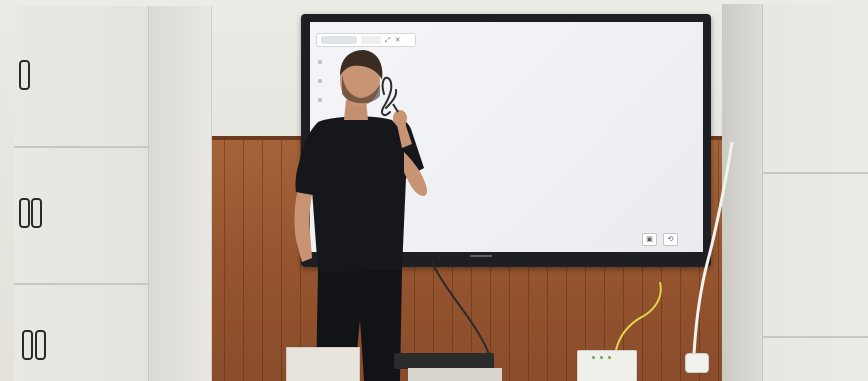 This screenshot has width=868, height=381. Describe the element at coordinates (607, 365) in the screenshot. I see `router-box` at that location.